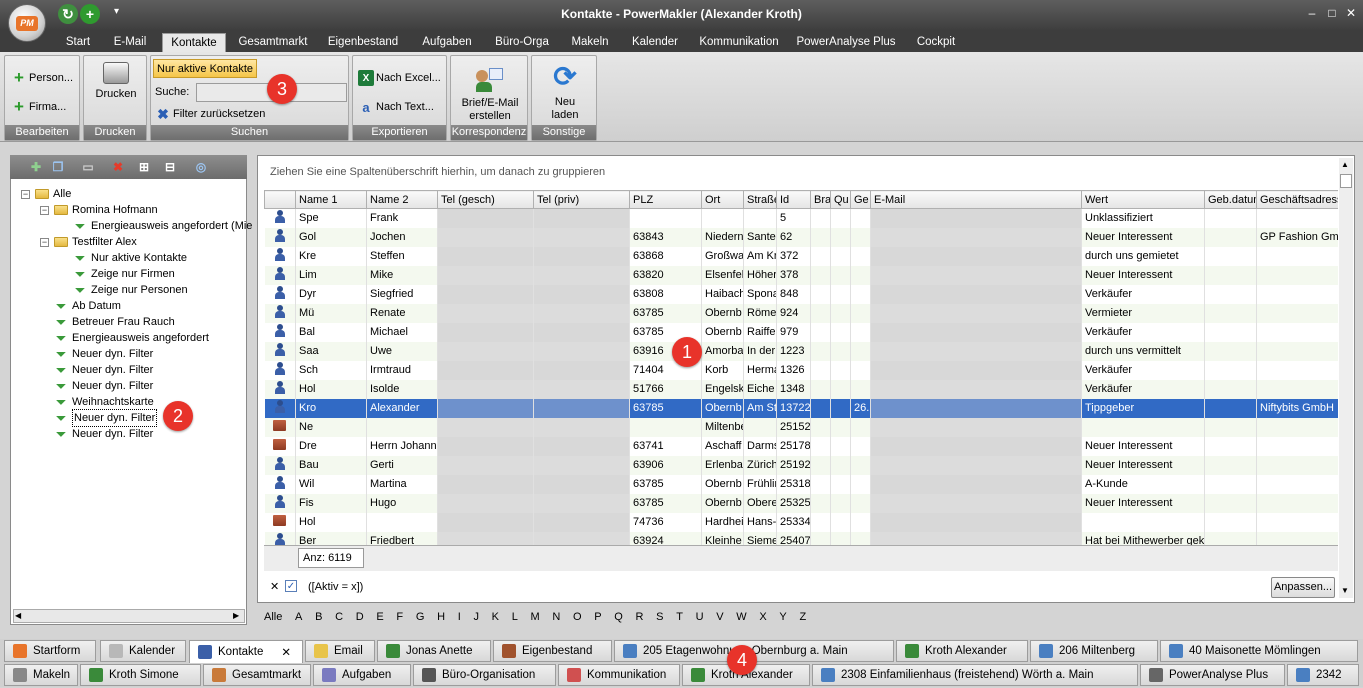  Describe the element at coordinates (441, 619) in the screenshot. I see `alphabet-filter-h: H` at that location.